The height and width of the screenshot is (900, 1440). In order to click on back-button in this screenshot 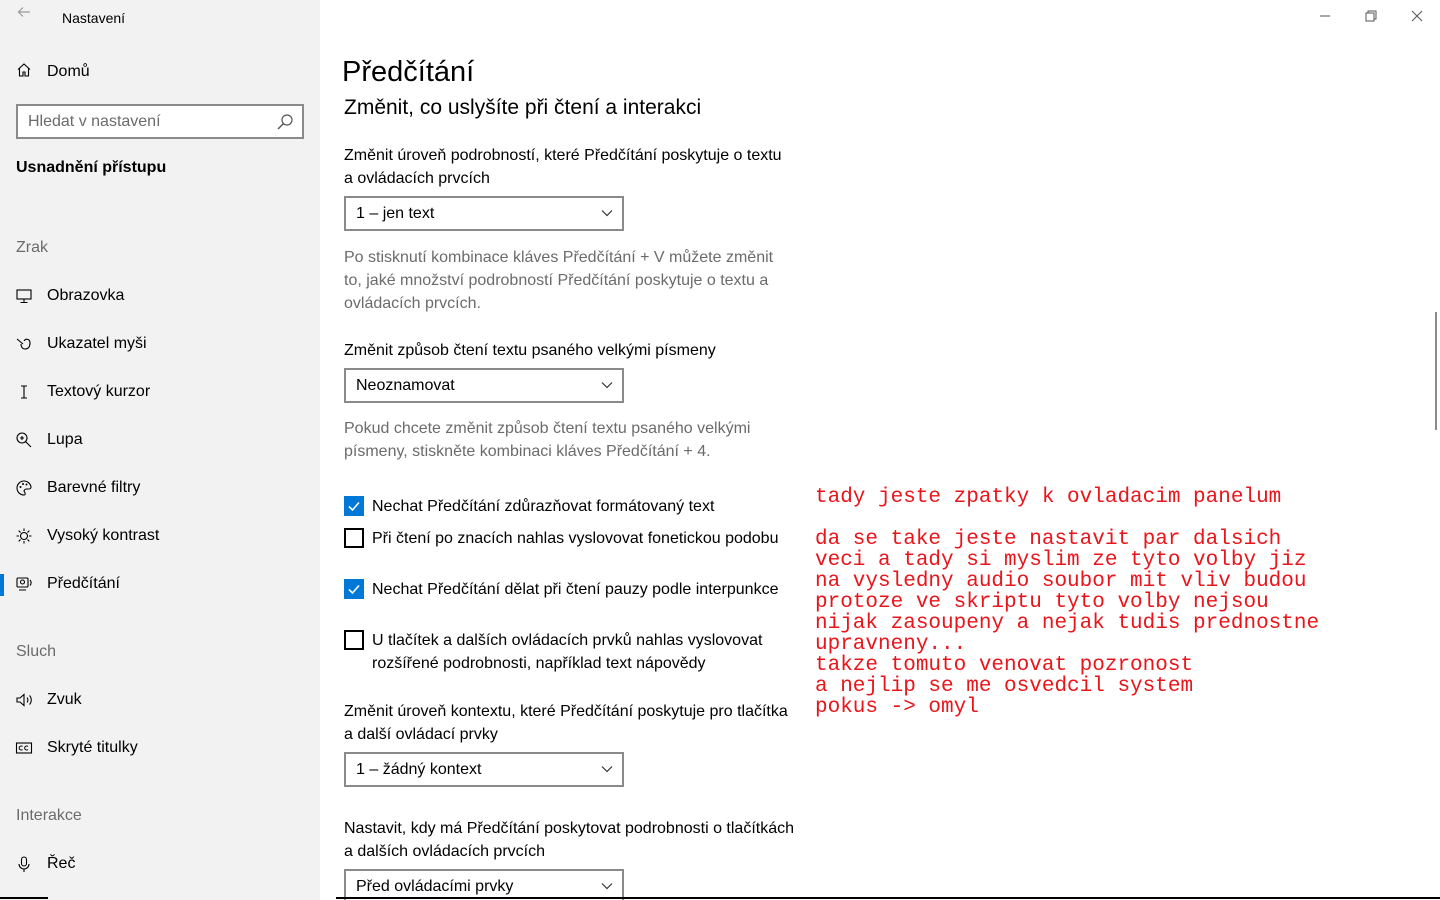, I will do `click(24, 16)`.